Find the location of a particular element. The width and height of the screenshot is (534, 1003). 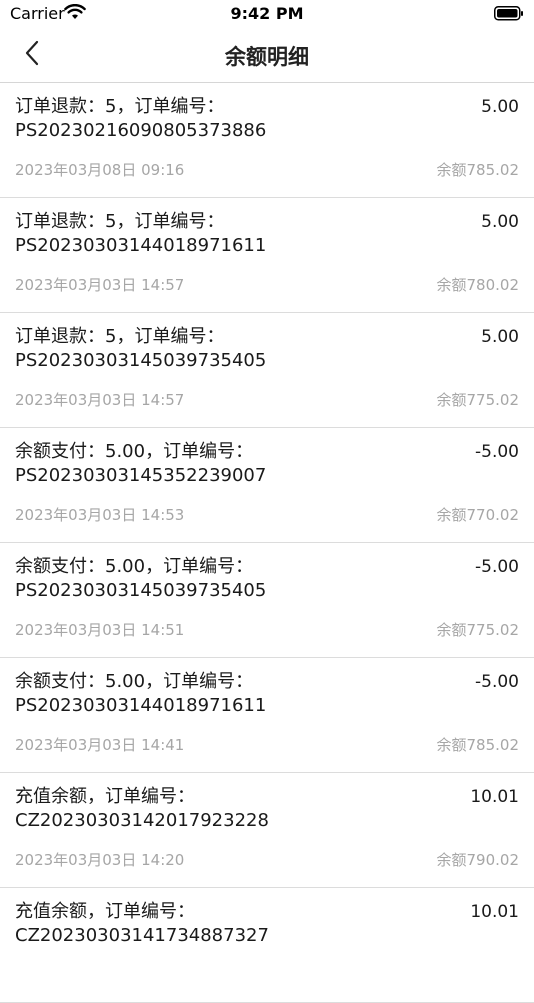

status-bar: Carrier 9:42 PM is located at coordinates (267, 14).